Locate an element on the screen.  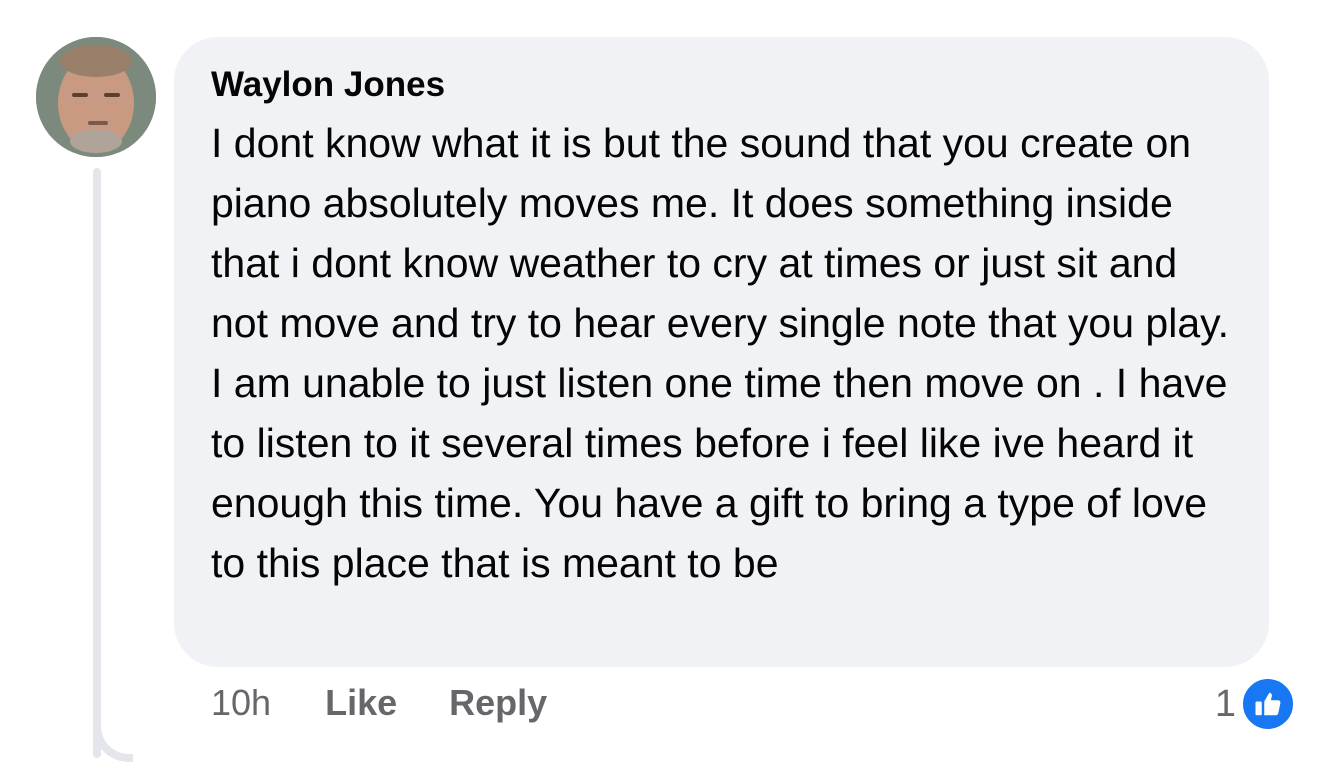
reply-button: Reply is located at coordinates (498, 703).